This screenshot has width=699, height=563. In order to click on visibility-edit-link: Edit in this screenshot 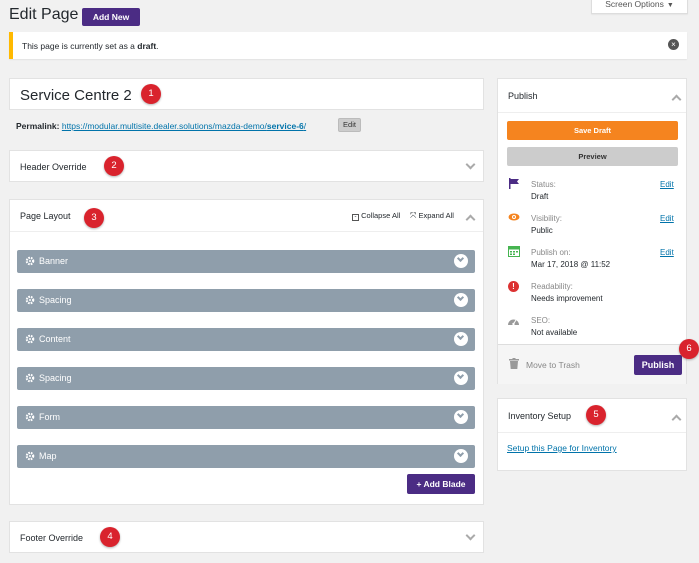, I will do `click(667, 218)`.